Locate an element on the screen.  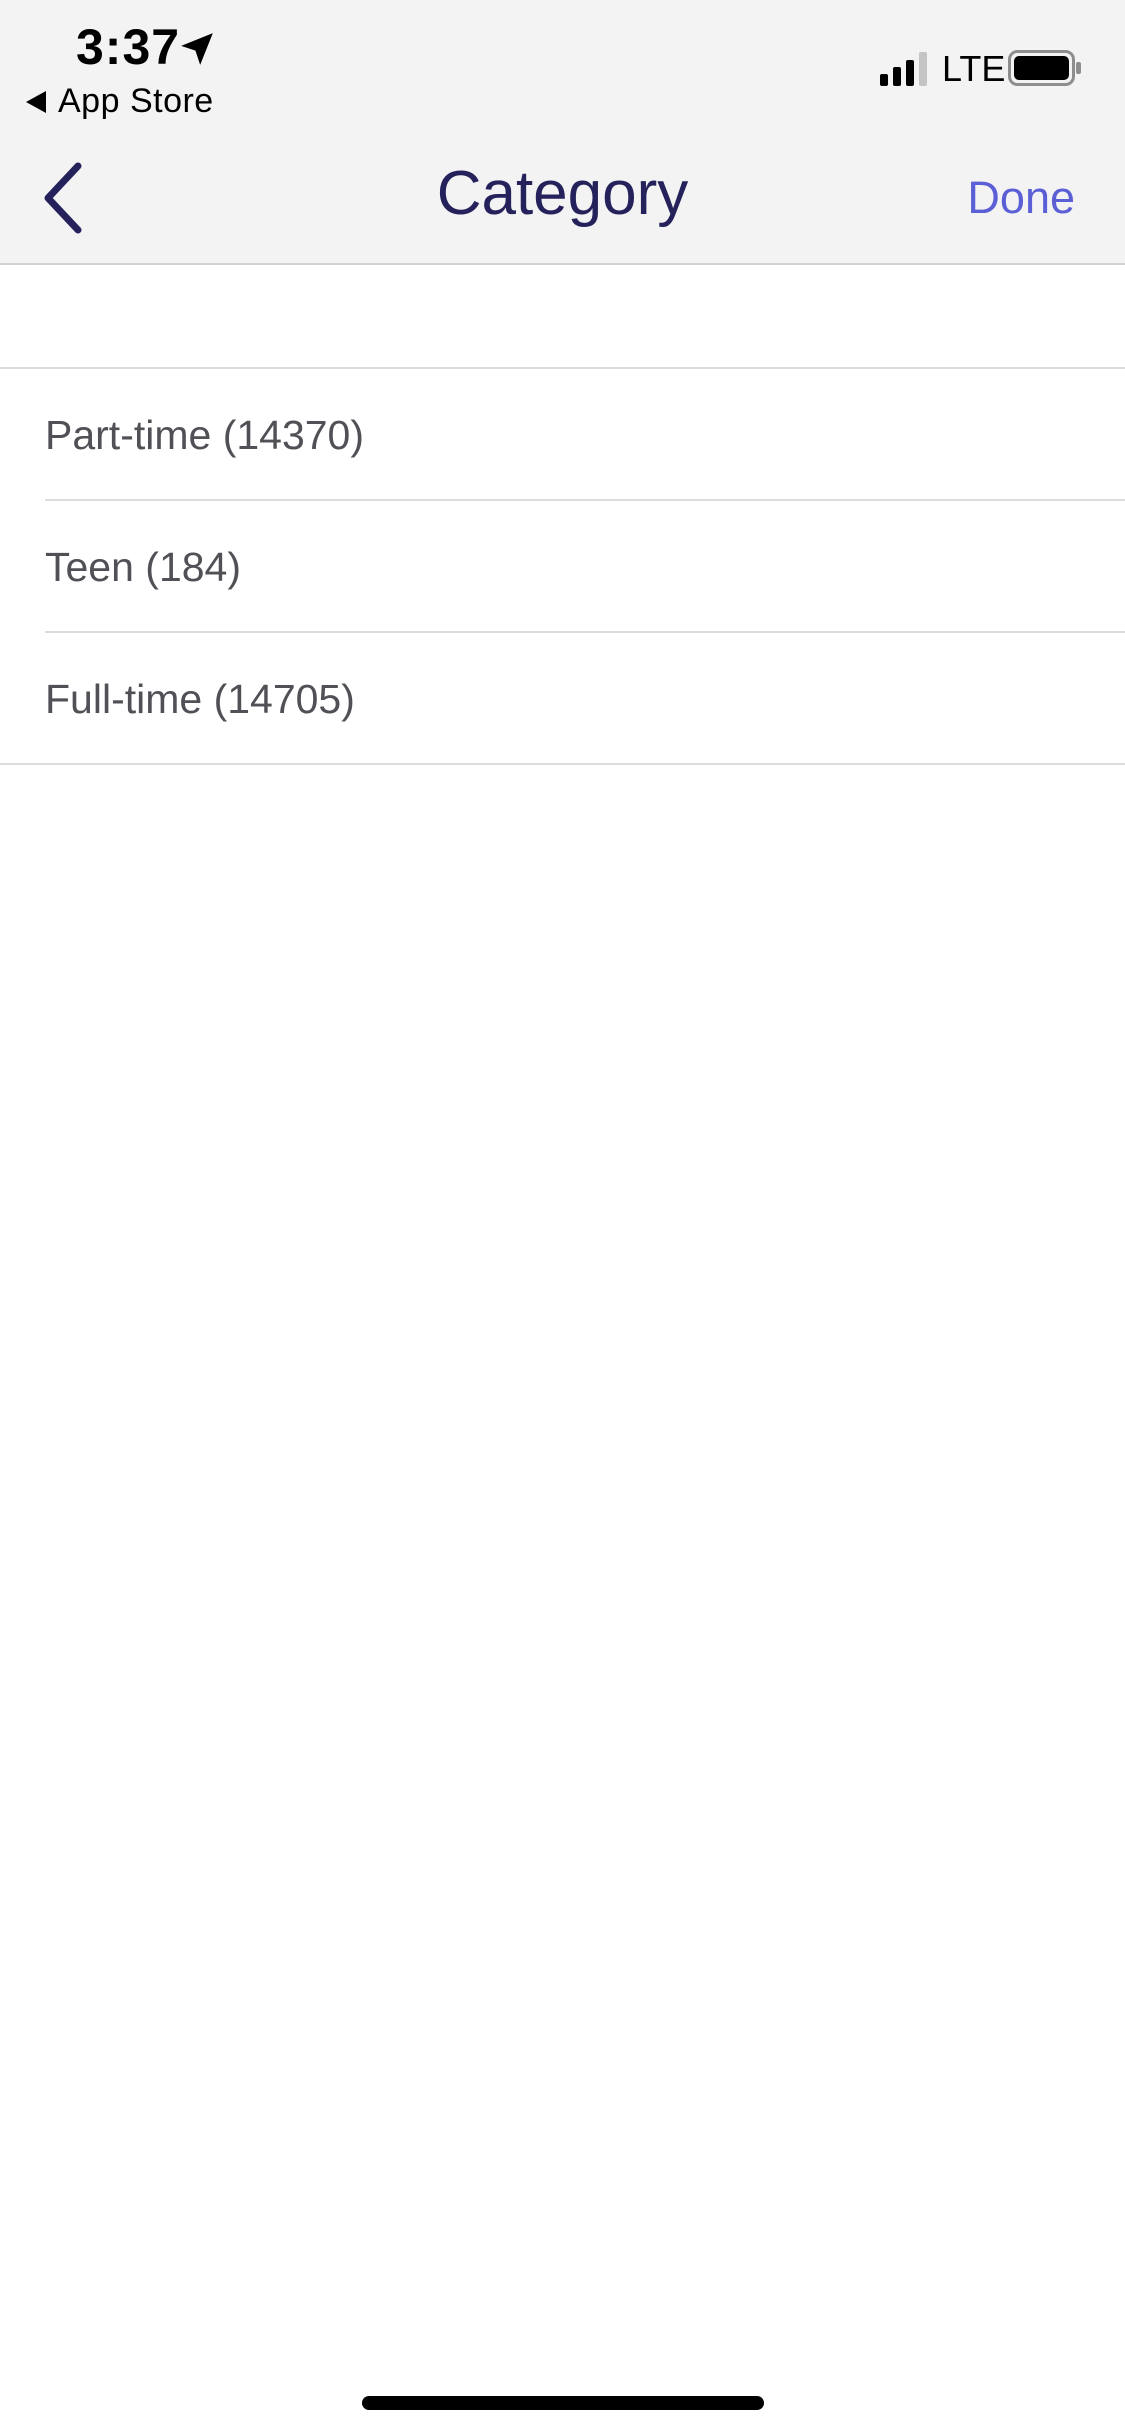
done-button: Done is located at coordinates (1021, 198).